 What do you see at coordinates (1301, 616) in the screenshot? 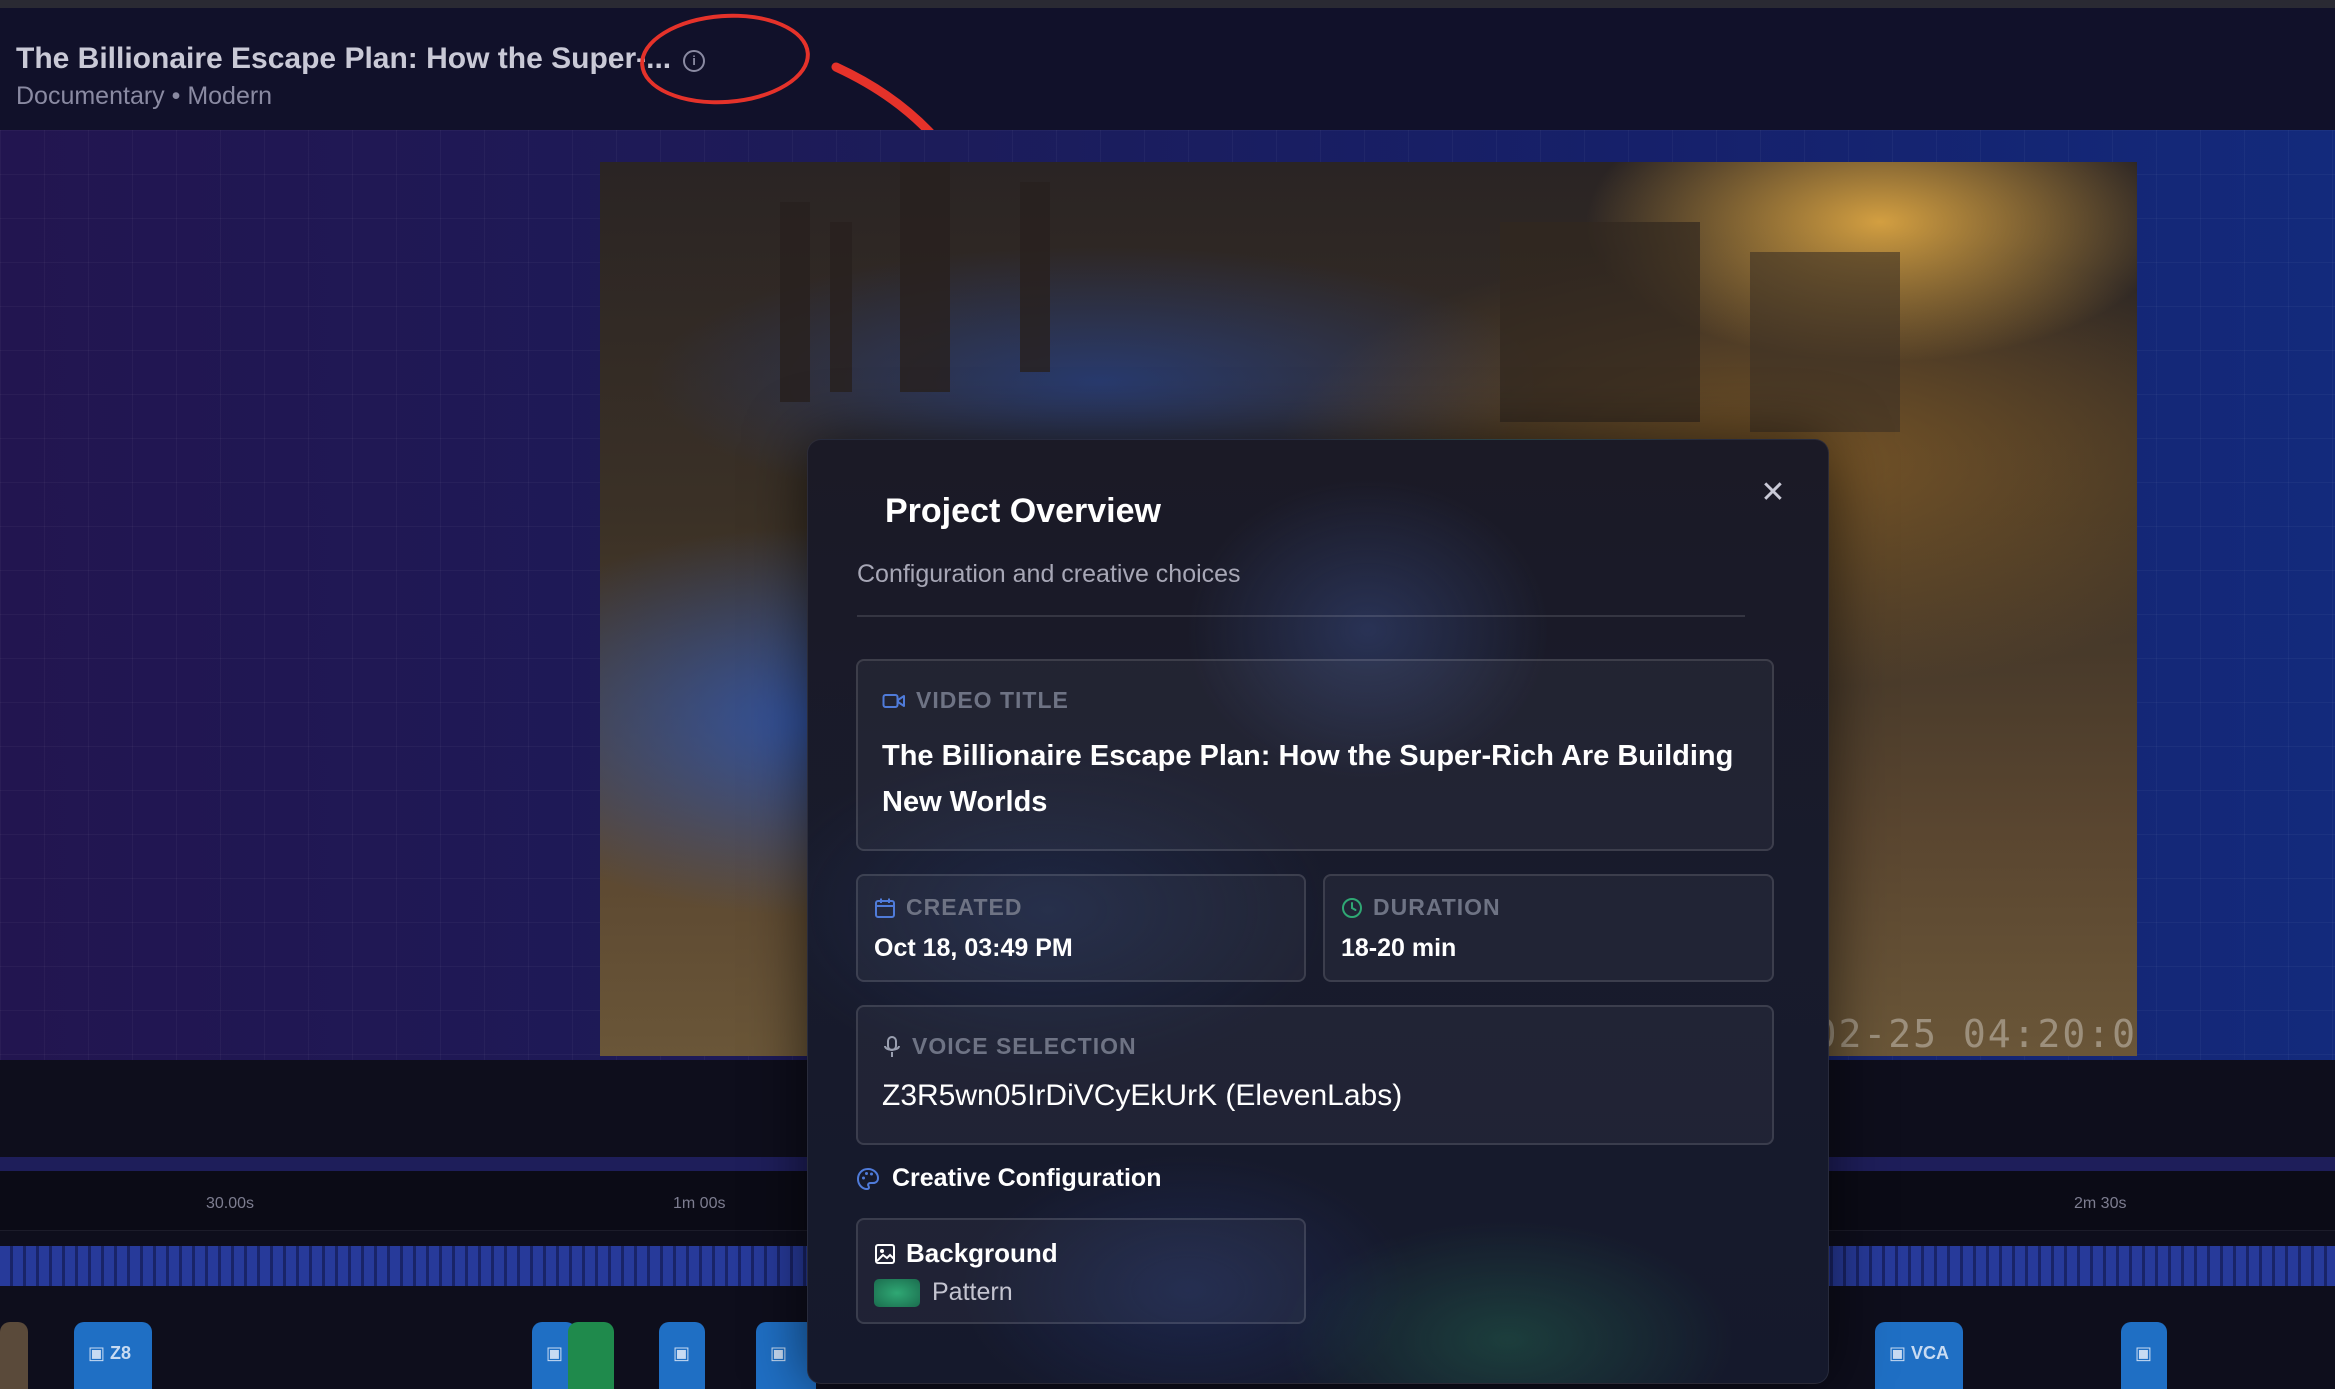
I see `divider` at bounding box center [1301, 616].